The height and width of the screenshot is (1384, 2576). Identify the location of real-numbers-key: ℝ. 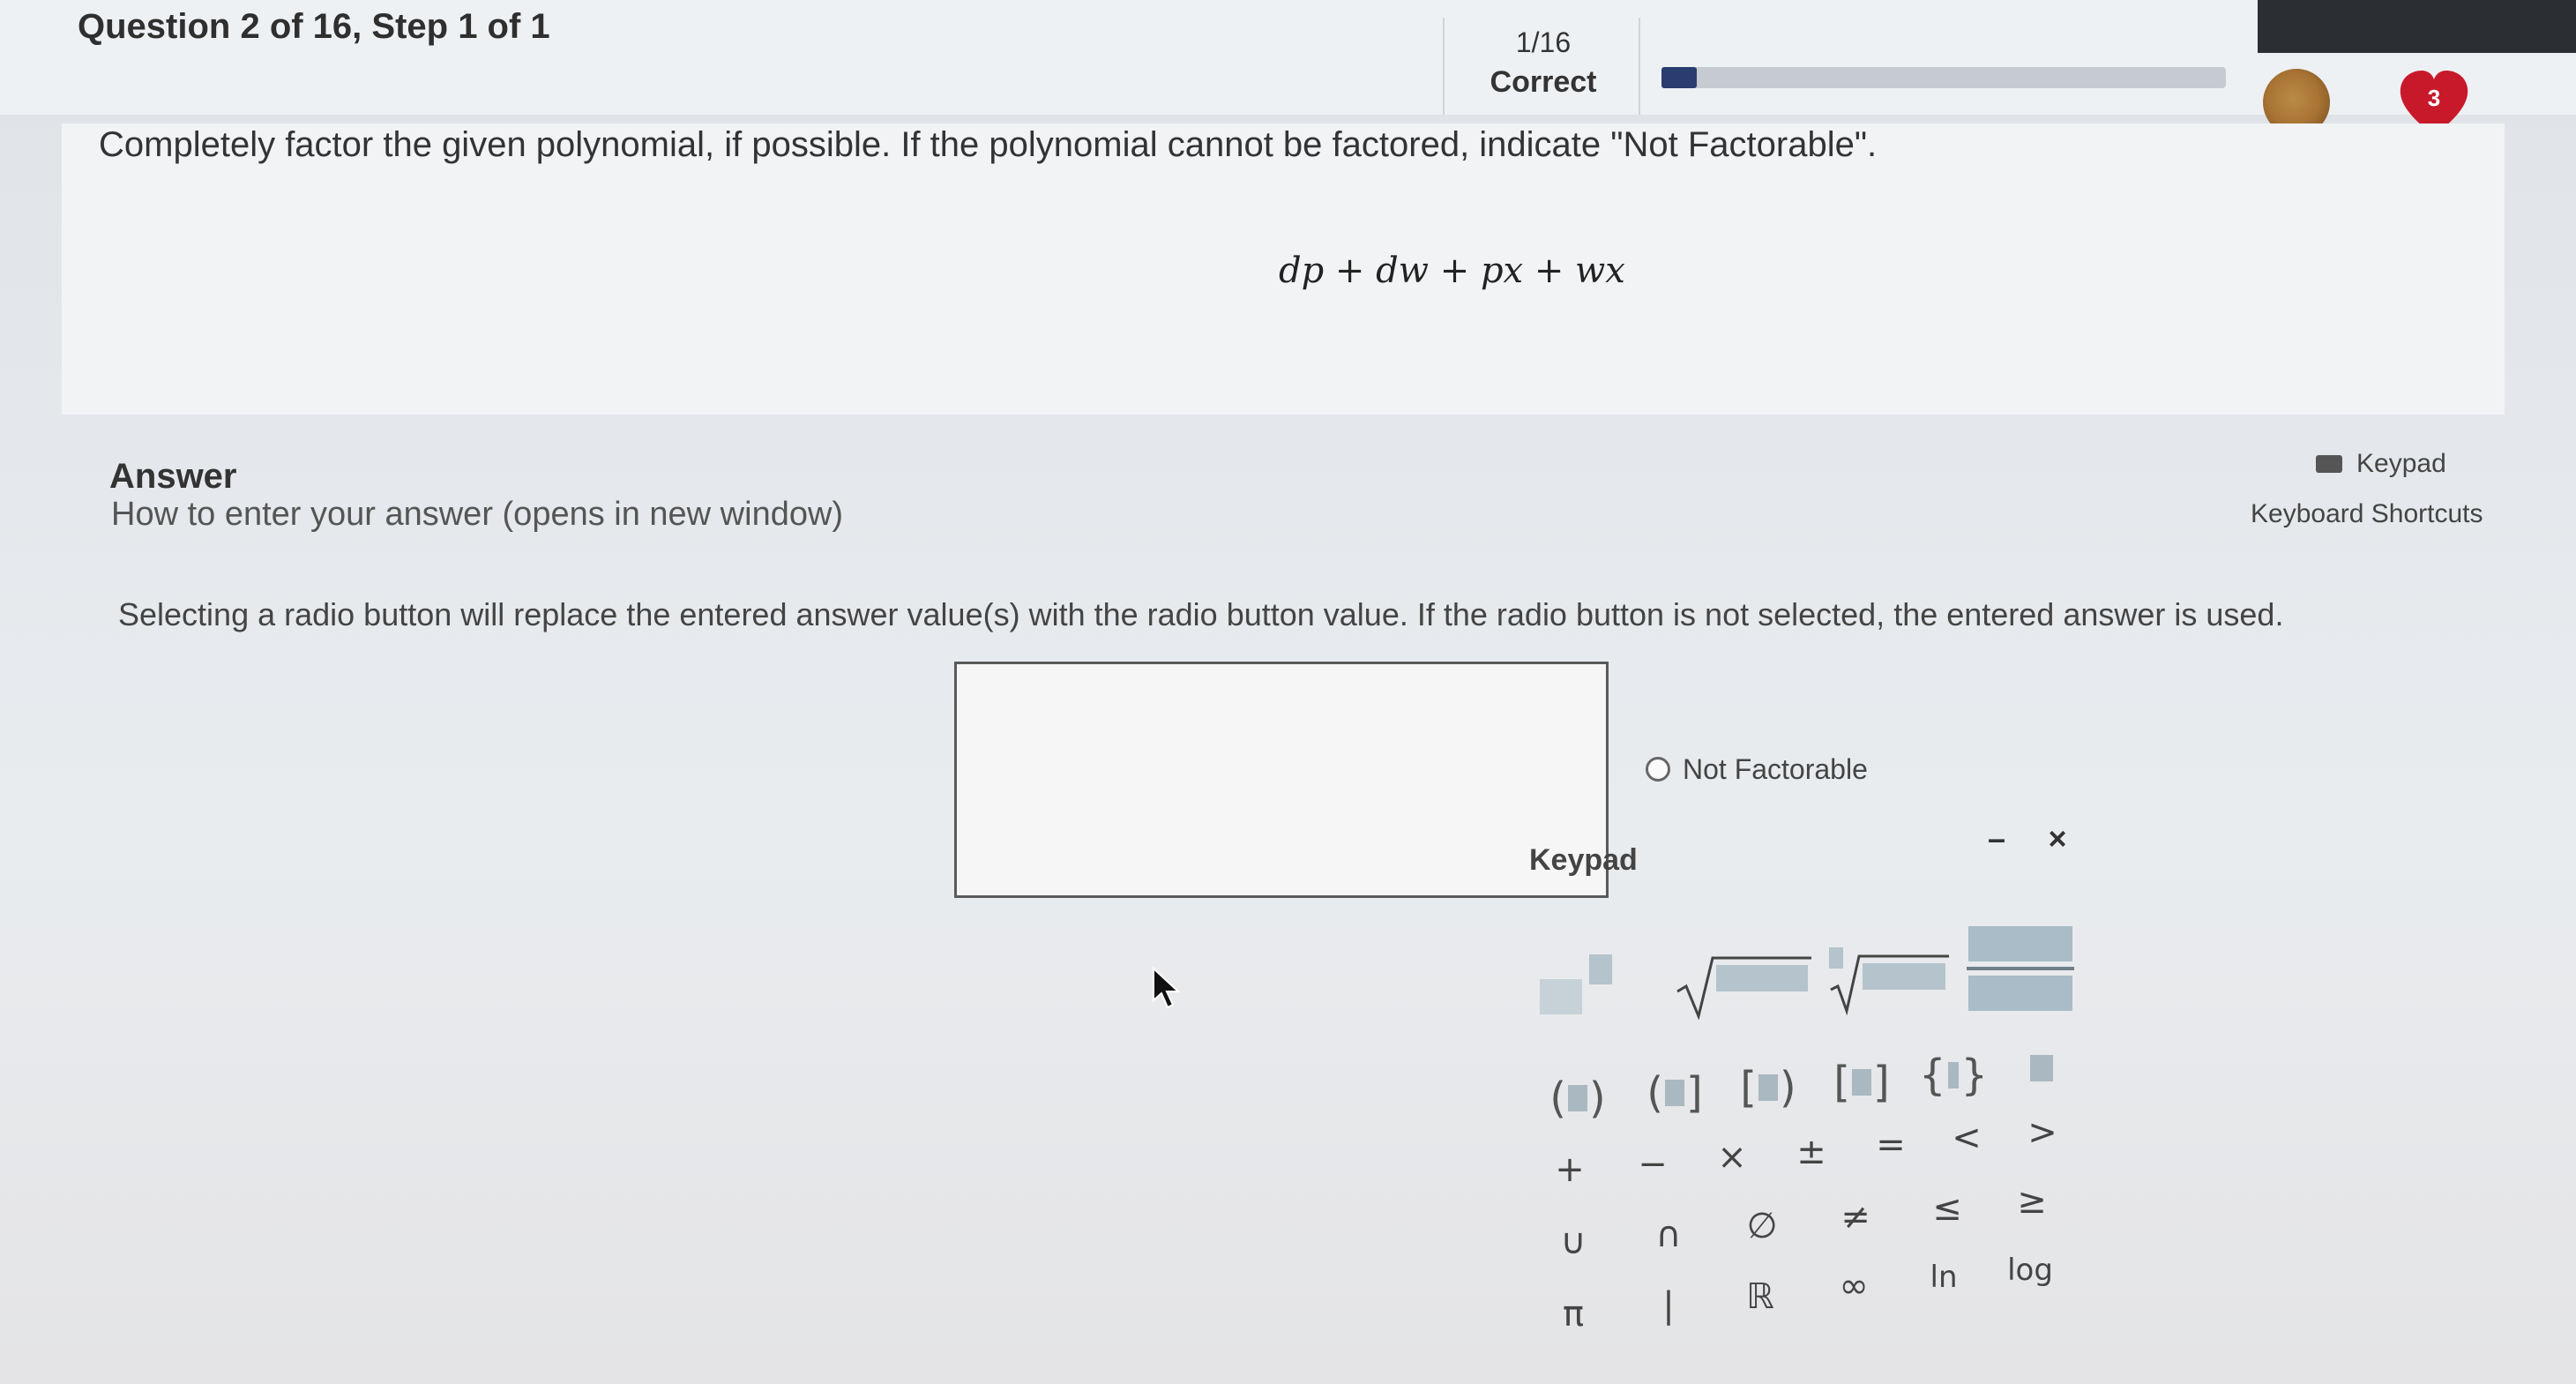
(1760, 1296).